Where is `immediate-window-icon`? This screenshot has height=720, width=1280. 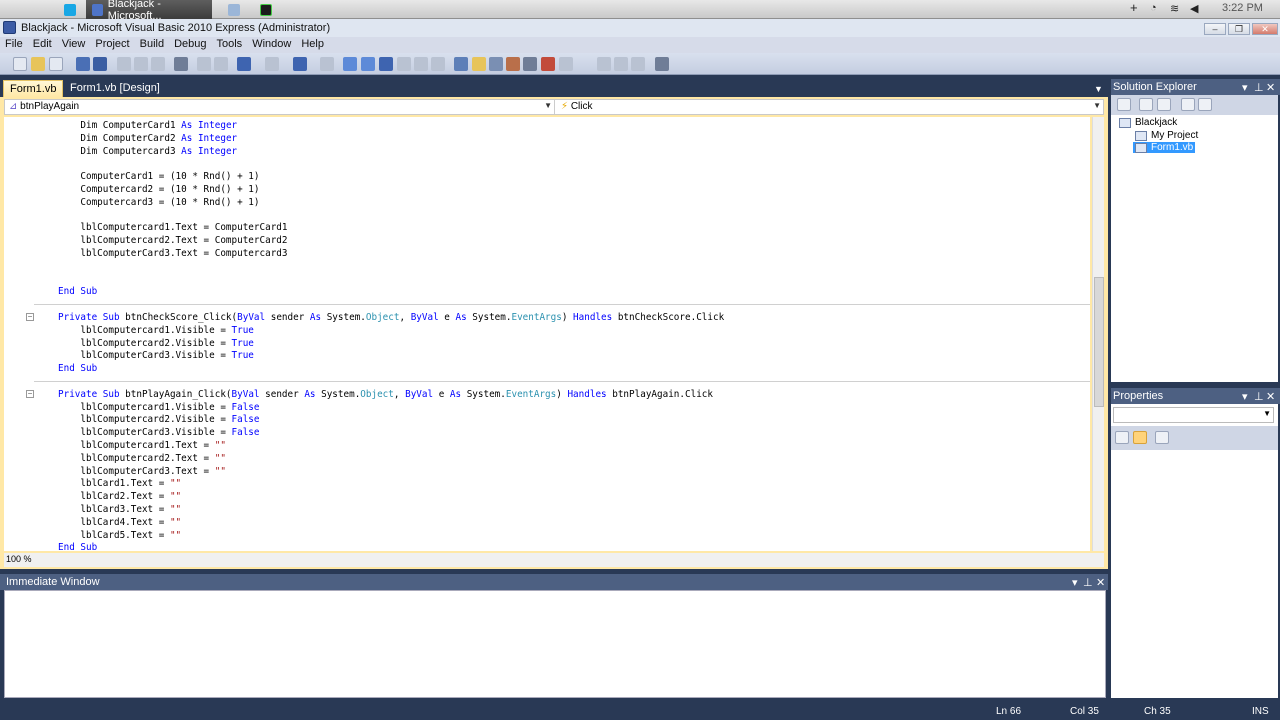
immediate-window-icon is located at coordinates (604, 64).